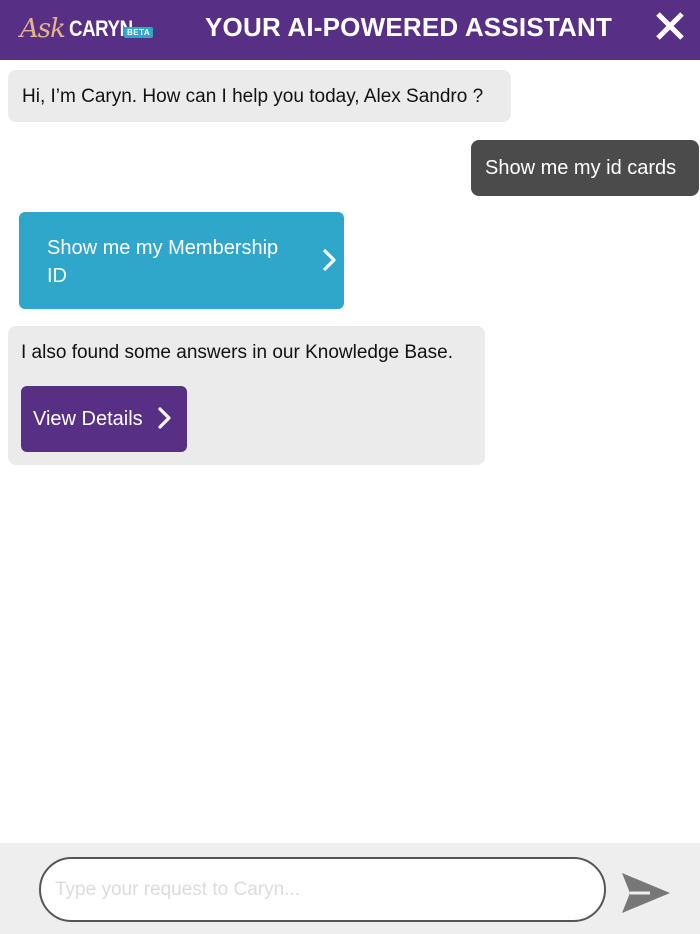  I want to click on close-icon, so click(670, 26).